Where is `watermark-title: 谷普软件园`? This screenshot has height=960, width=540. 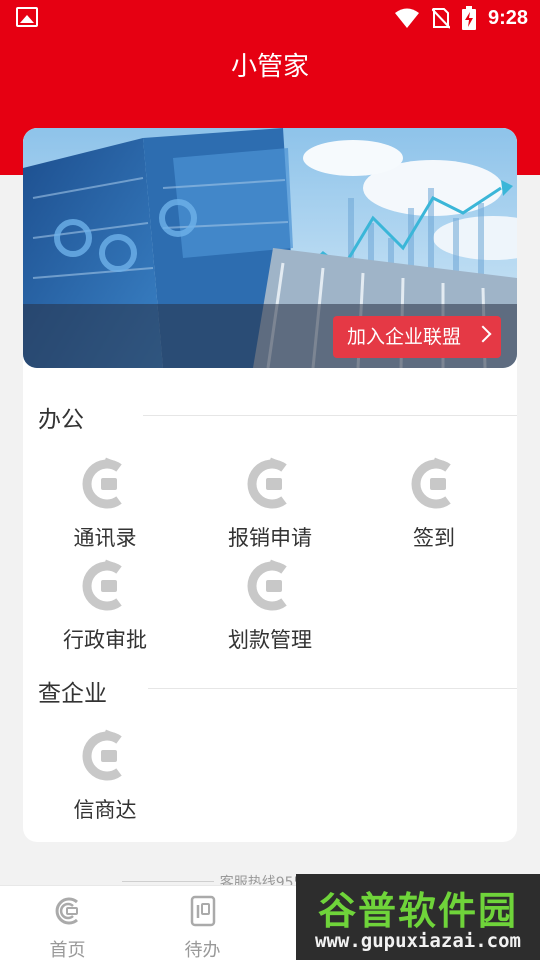 watermark-title: 谷普软件园 is located at coordinates (417, 911).